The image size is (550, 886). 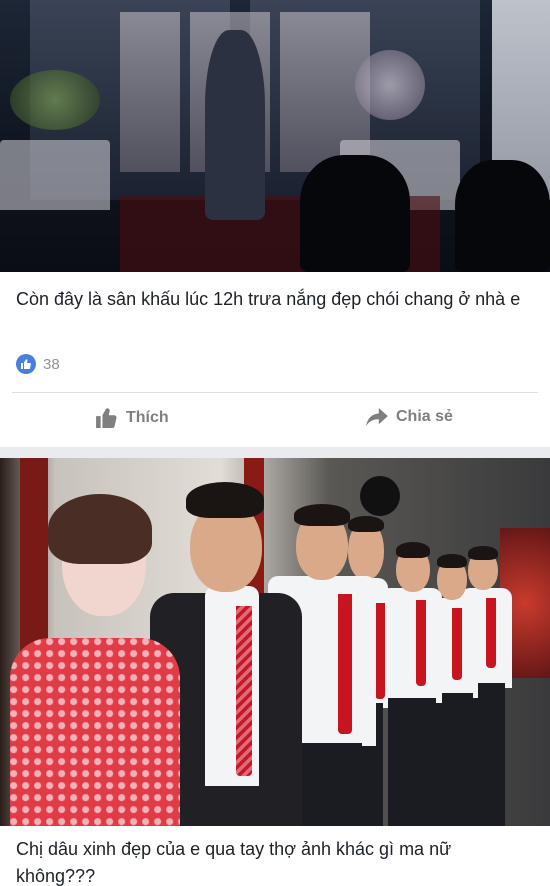 I want to click on like-label: Thích, so click(x=147, y=417).